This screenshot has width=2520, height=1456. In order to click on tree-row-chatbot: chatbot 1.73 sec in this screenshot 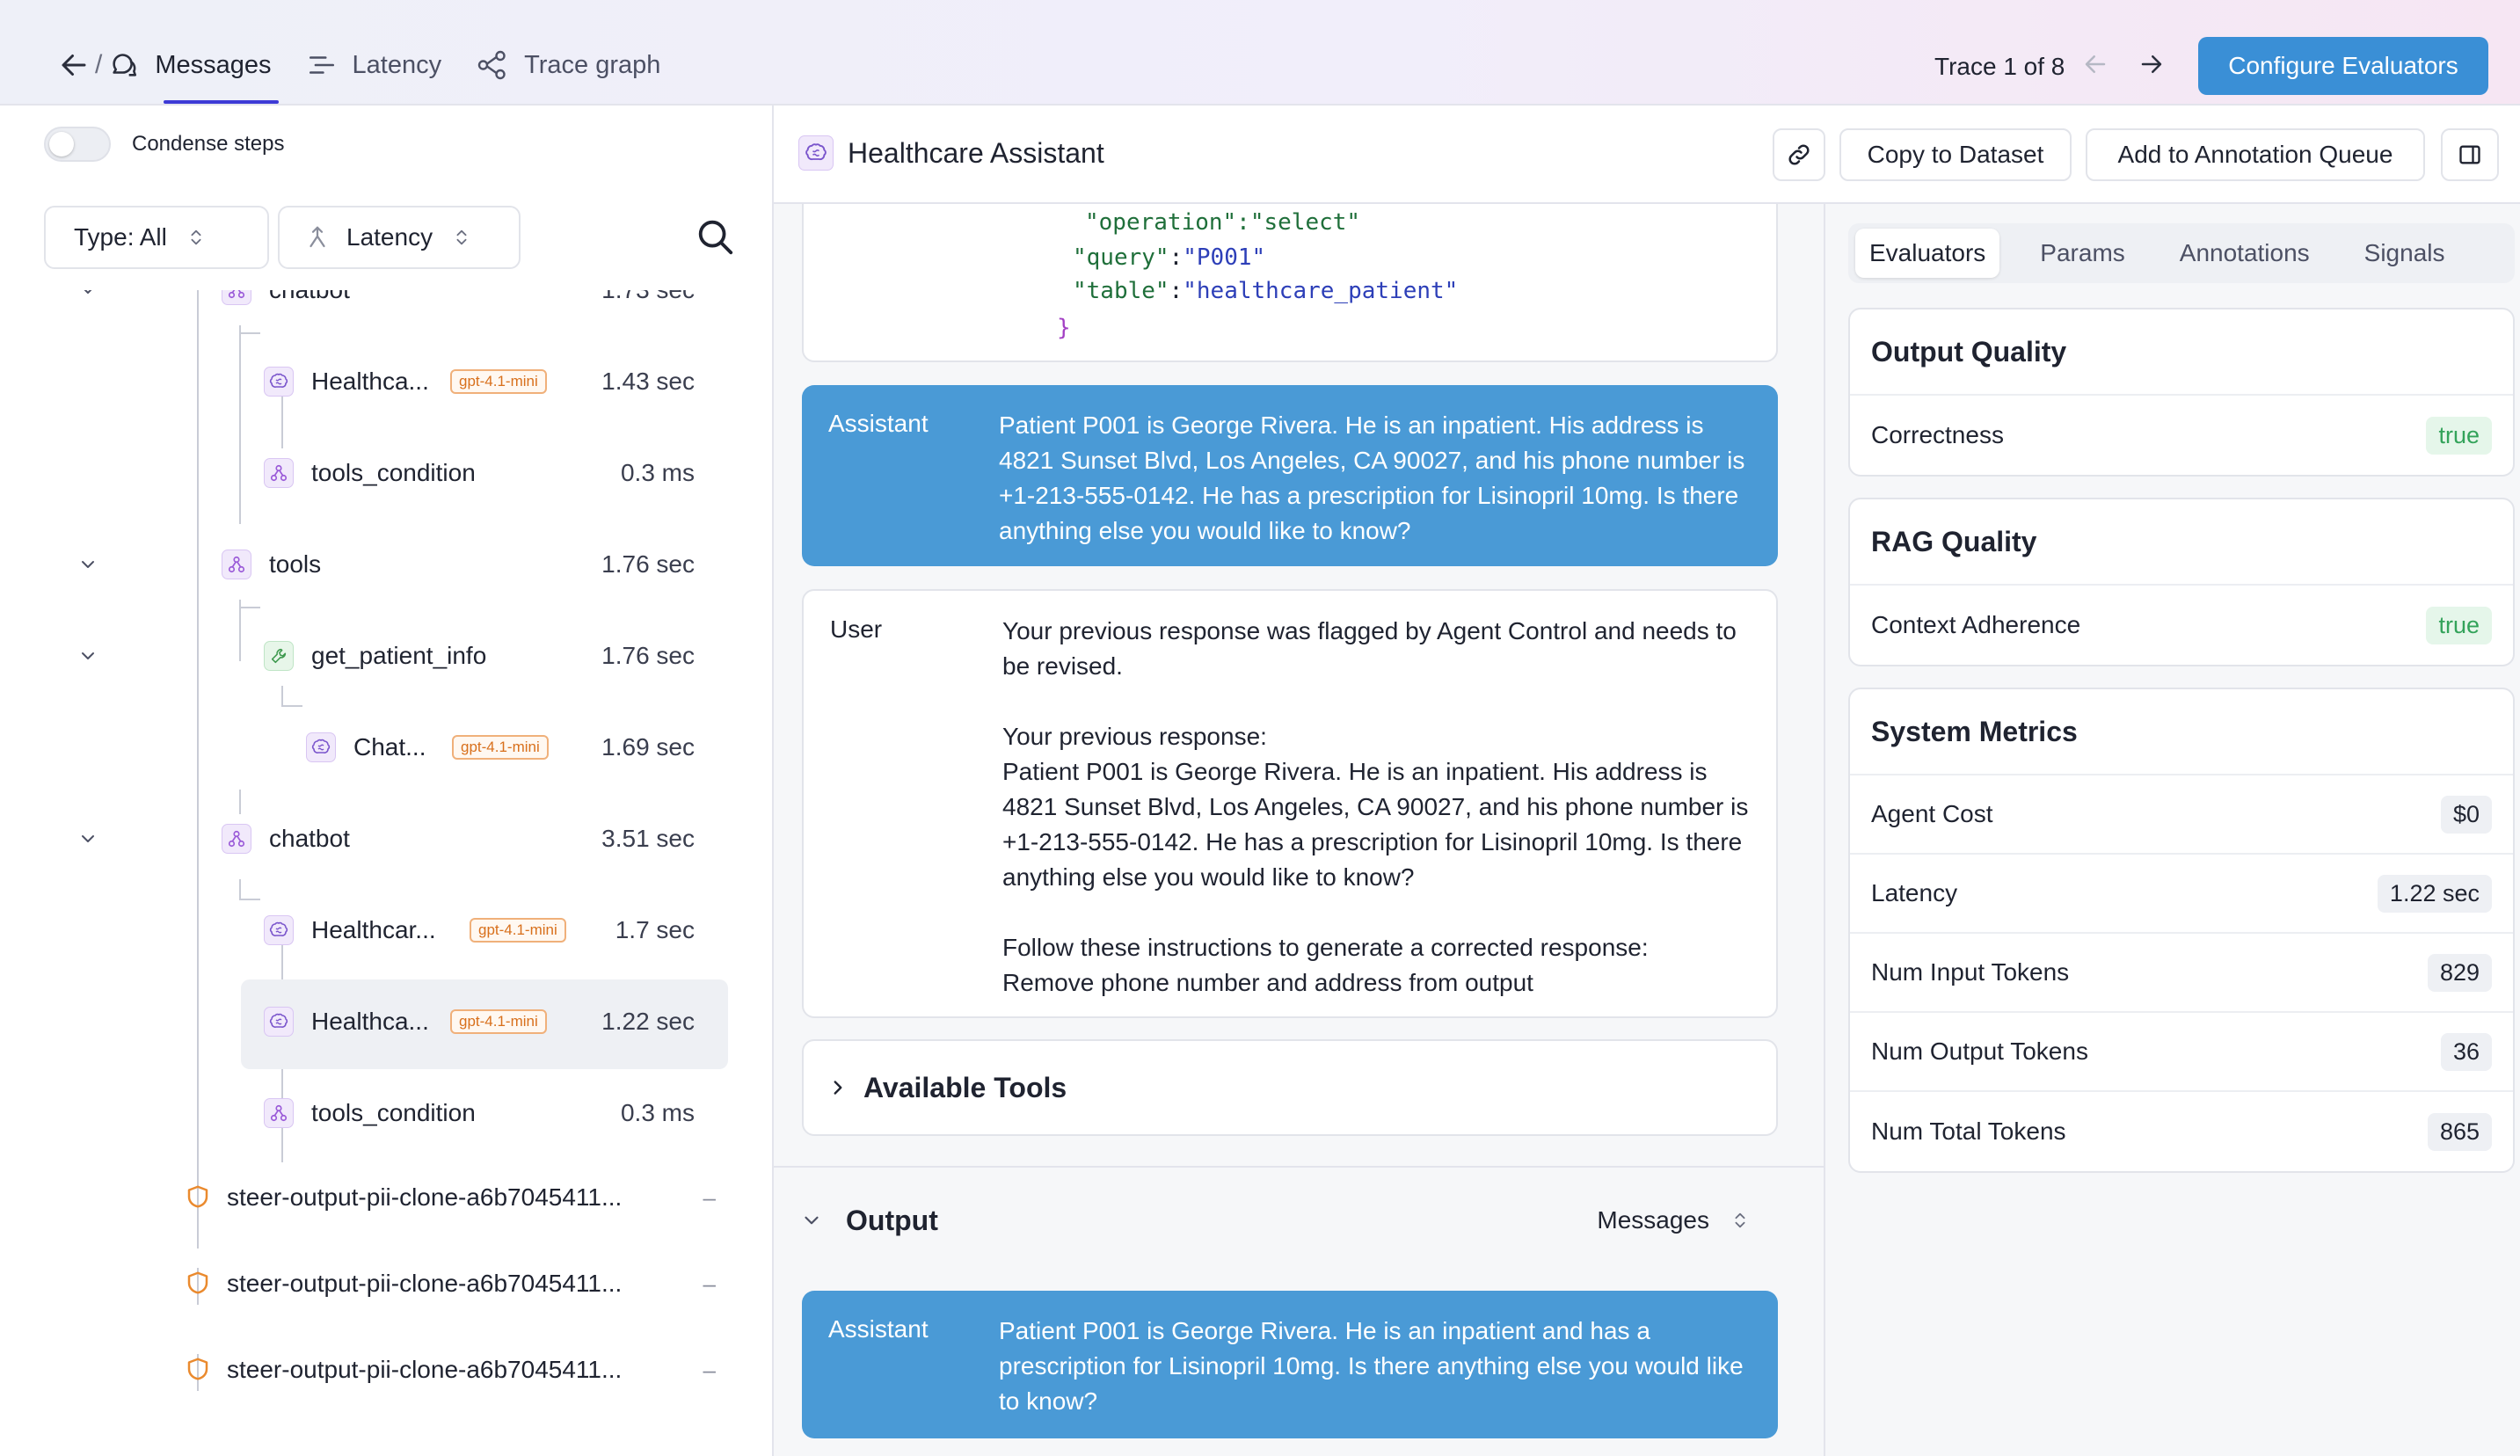, I will do `click(398, 311)`.